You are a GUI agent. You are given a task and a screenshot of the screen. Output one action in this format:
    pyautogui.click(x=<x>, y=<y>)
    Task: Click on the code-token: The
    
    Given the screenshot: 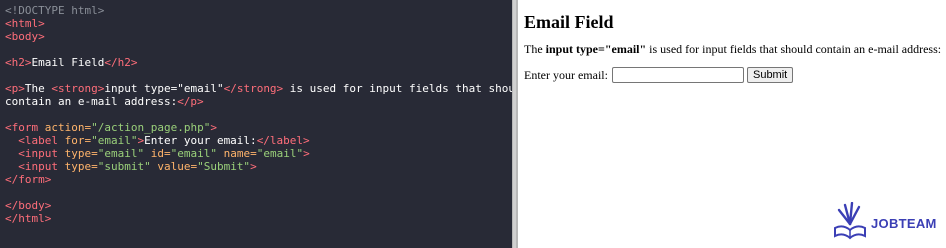 What is the action you would take?
    pyautogui.click(x=38, y=88)
    